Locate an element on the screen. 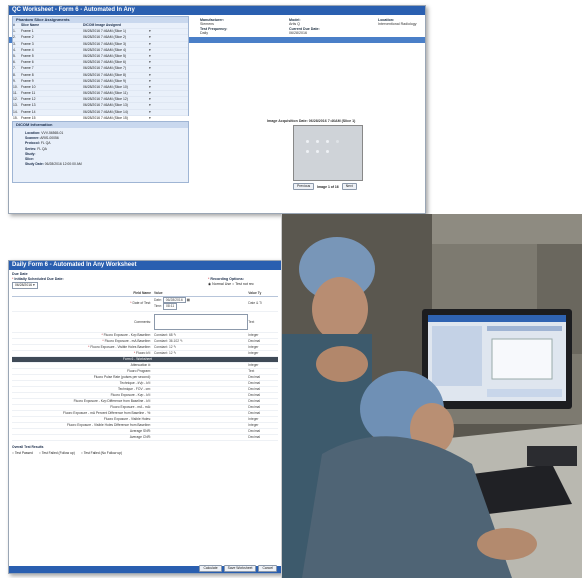  slice-number: 10. is located at coordinates (15, 86).